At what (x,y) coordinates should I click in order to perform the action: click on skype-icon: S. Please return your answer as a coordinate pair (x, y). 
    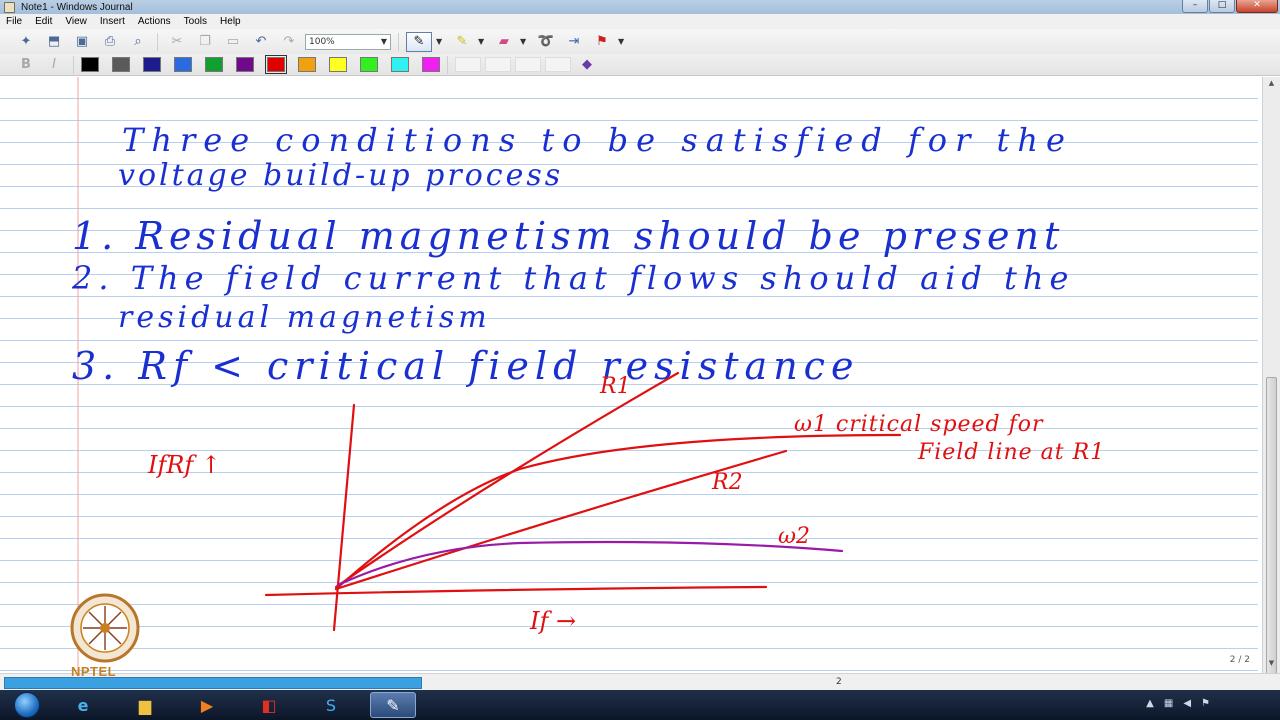
    Looking at the image, I should click on (331, 705).